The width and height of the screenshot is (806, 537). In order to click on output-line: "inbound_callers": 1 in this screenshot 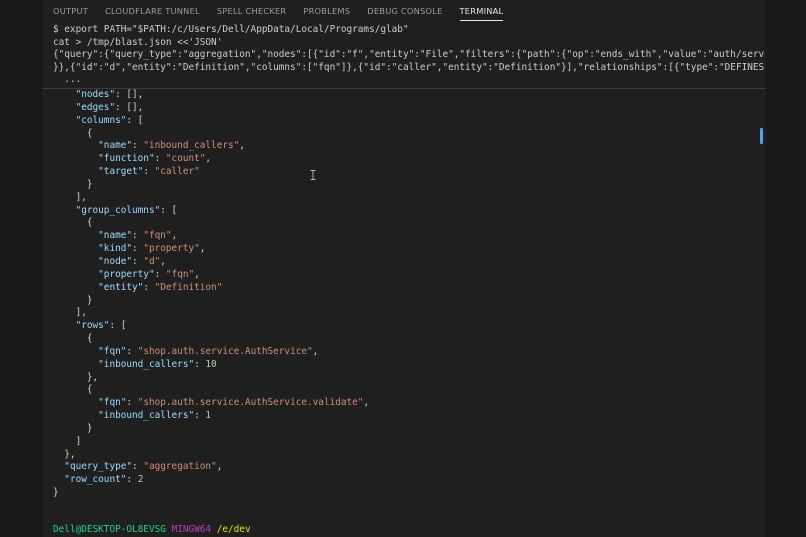, I will do `click(155, 416)`.